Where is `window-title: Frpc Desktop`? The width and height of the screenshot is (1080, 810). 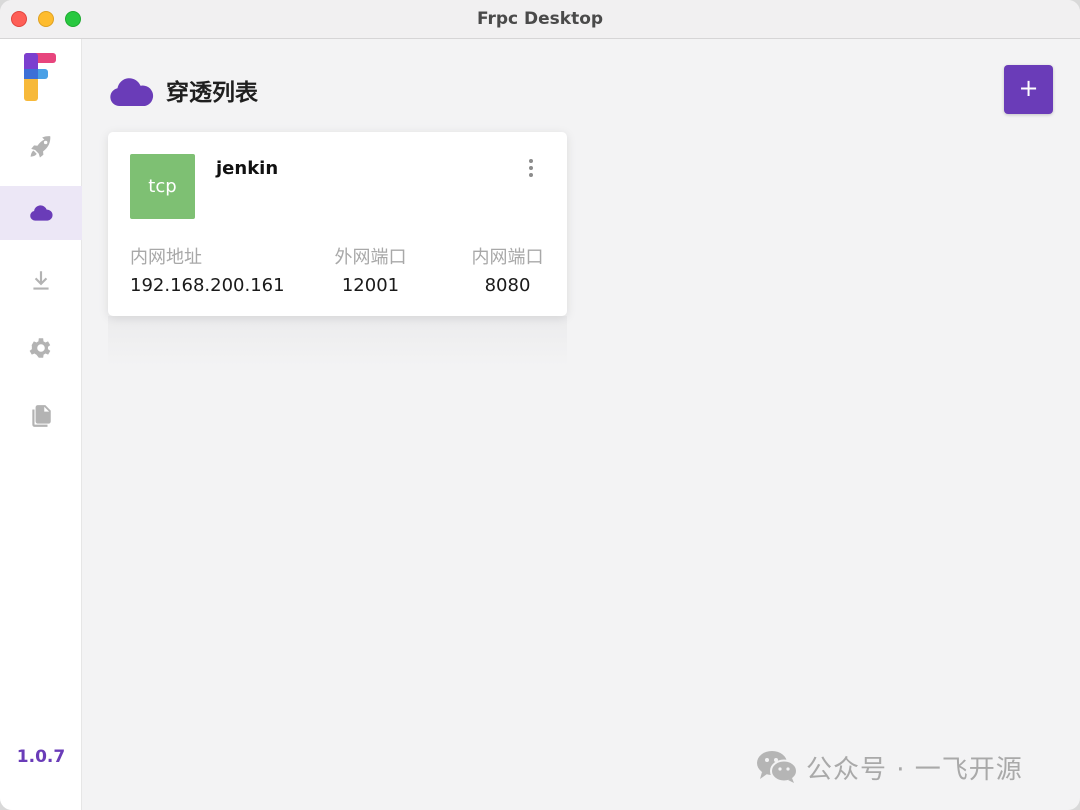
window-title: Frpc Desktop is located at coordinates (540, 19).